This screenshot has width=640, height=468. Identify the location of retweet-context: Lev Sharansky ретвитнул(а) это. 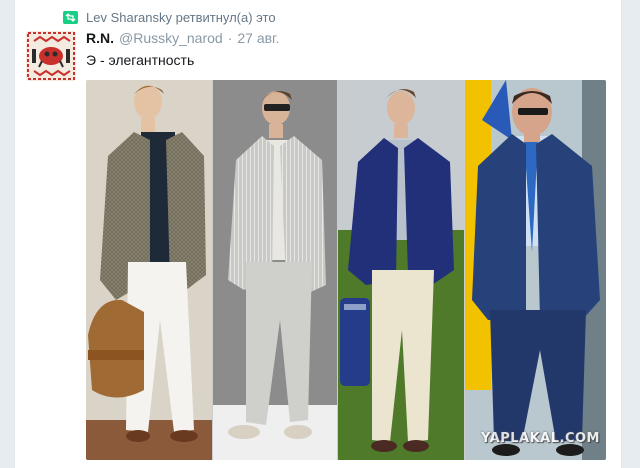
(169, 17).